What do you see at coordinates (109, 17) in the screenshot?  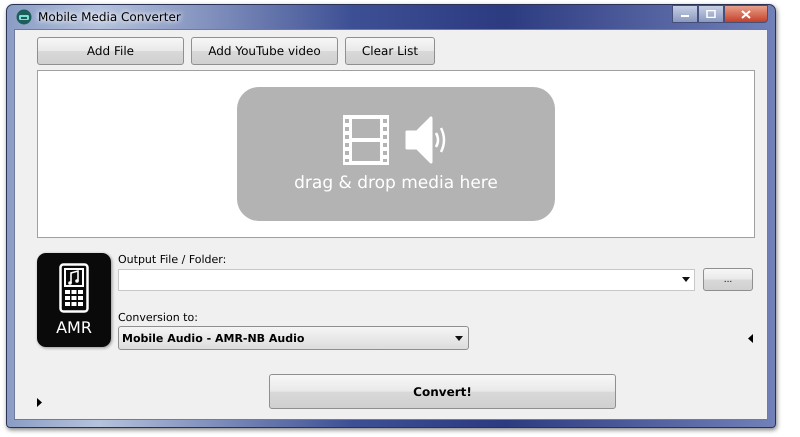 I see `window-title: Mobile Media Converter` at bounding box center [109, 17].